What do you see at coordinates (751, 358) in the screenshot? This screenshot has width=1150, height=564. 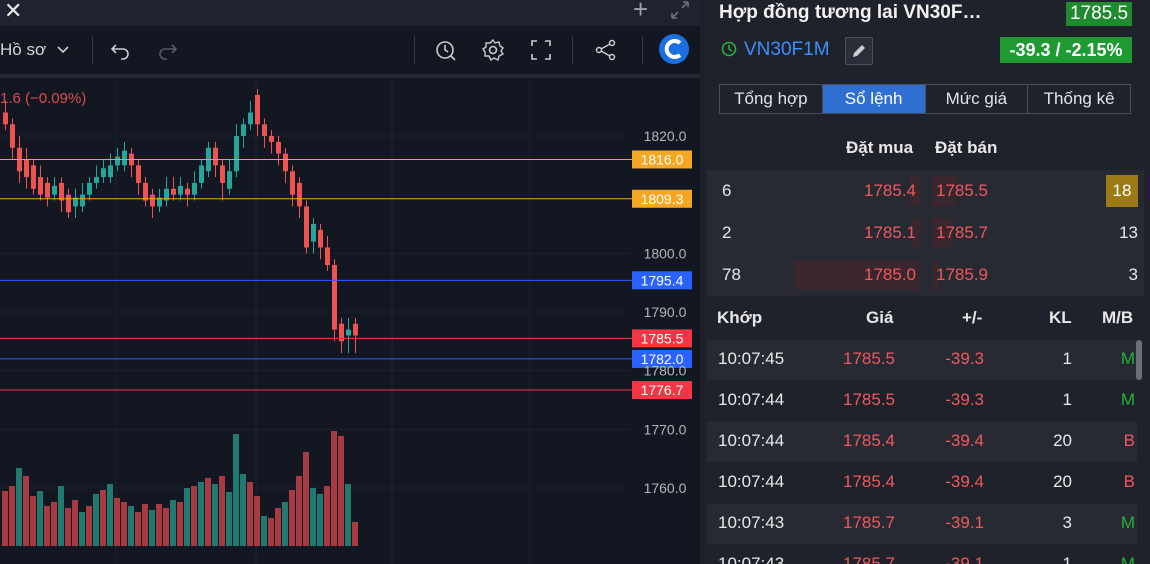 I see `trade-time: 10:07:45` at bounding box center [751, 358].